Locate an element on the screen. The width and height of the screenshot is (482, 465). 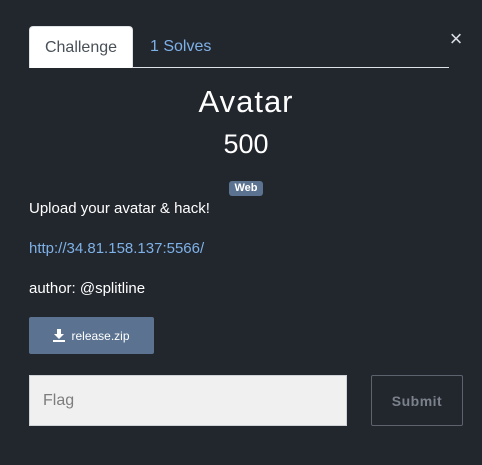
download-file-button: release.zip is located at coordinates (91, 335).